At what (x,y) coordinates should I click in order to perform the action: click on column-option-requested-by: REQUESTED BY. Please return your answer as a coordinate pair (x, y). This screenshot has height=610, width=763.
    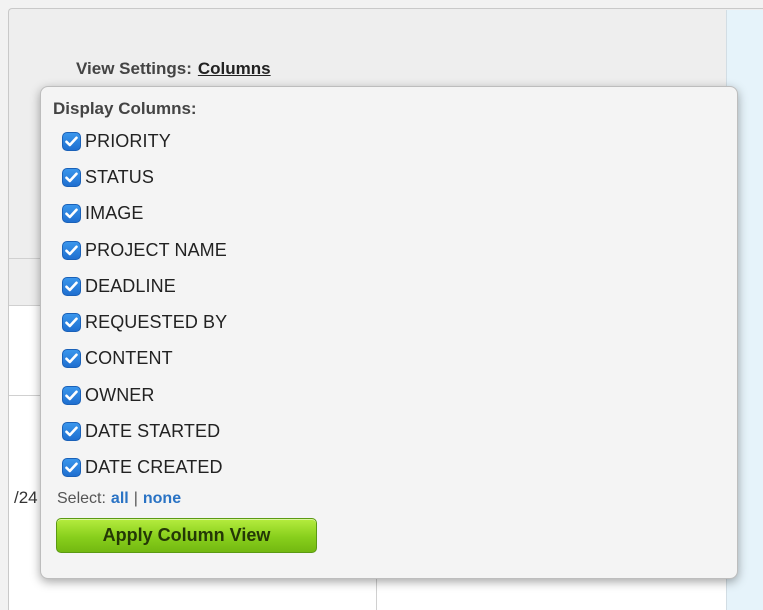
    Looking at the image, I should click on (399, 322).